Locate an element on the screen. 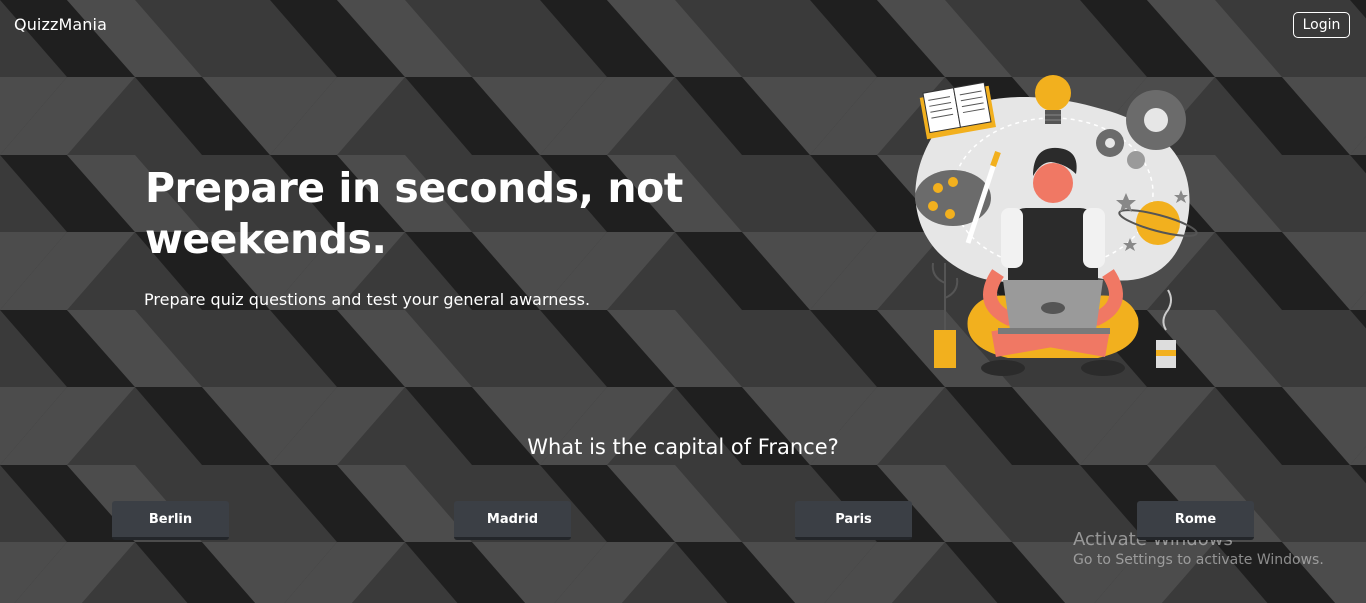  answer-option-madrid: Madrid is located at coordinates (512, 520).